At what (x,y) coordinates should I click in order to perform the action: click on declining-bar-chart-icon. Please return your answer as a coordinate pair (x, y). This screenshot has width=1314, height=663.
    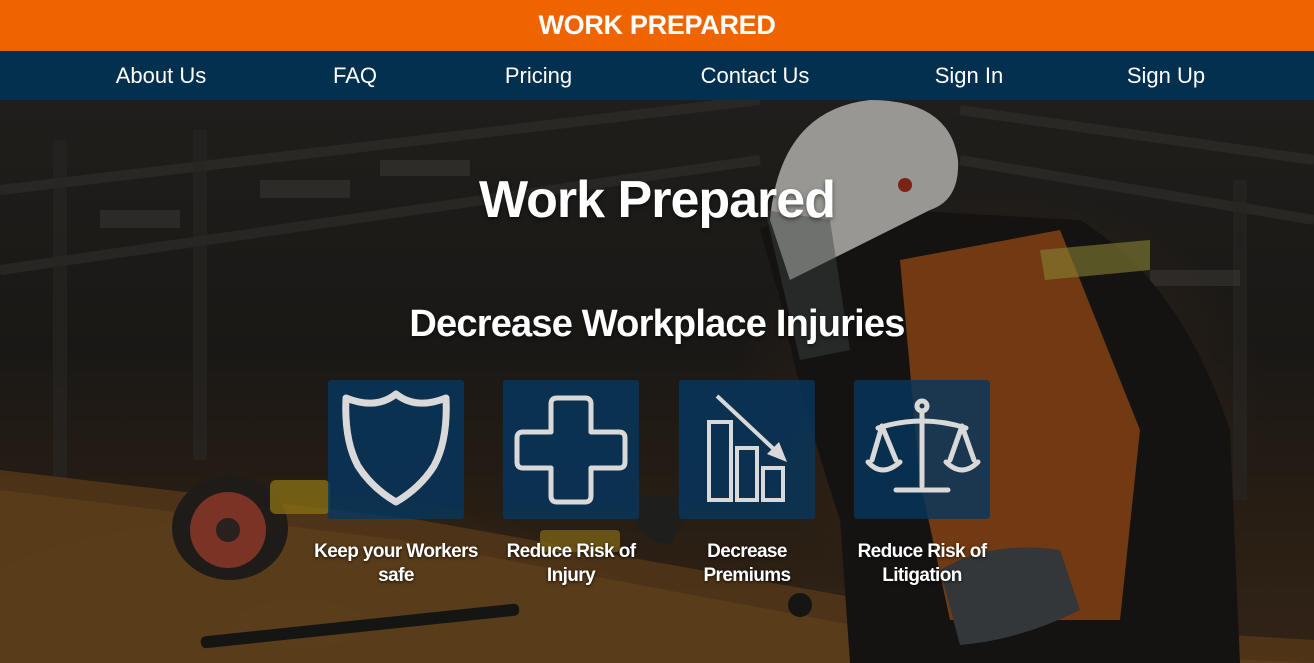
    Looking at the image, I should click on (747, 448).